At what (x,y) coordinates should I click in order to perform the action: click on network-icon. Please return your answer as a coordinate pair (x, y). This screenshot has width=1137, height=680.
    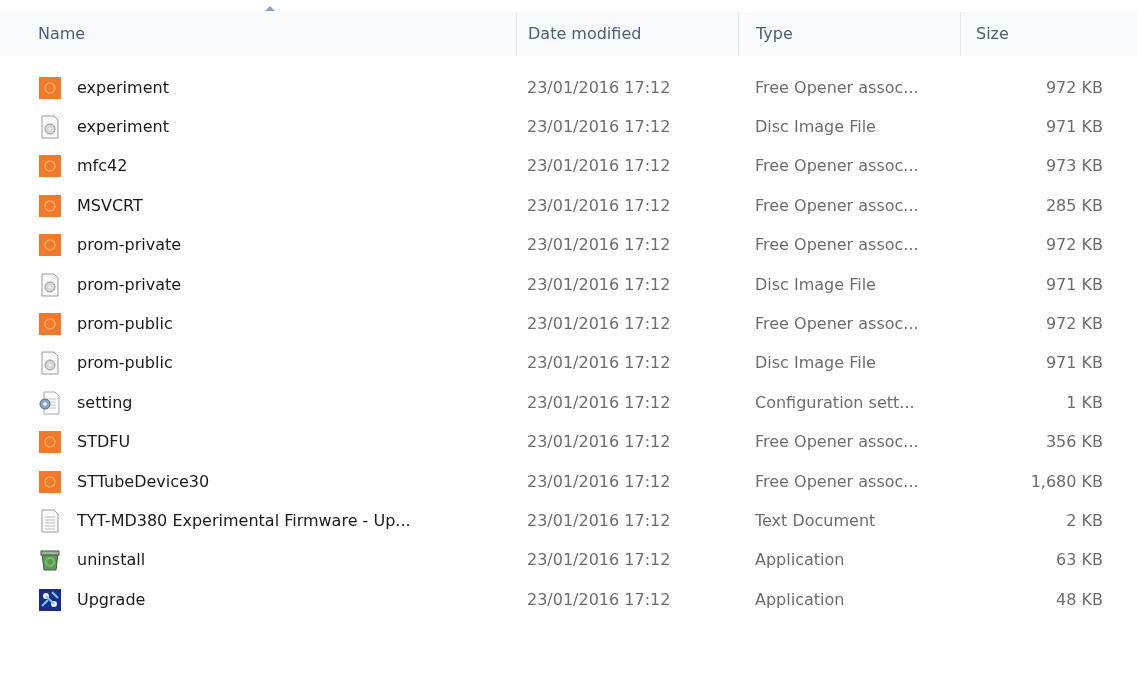
    Looking at the image, I should click on (50, 599).